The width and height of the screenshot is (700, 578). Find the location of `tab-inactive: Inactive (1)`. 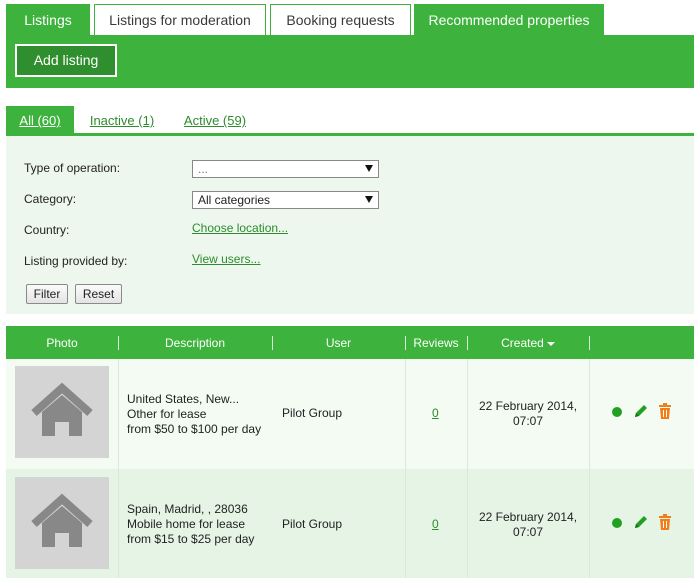

tab-inactive: Inactive (1) is located at coordinates (122, 120).